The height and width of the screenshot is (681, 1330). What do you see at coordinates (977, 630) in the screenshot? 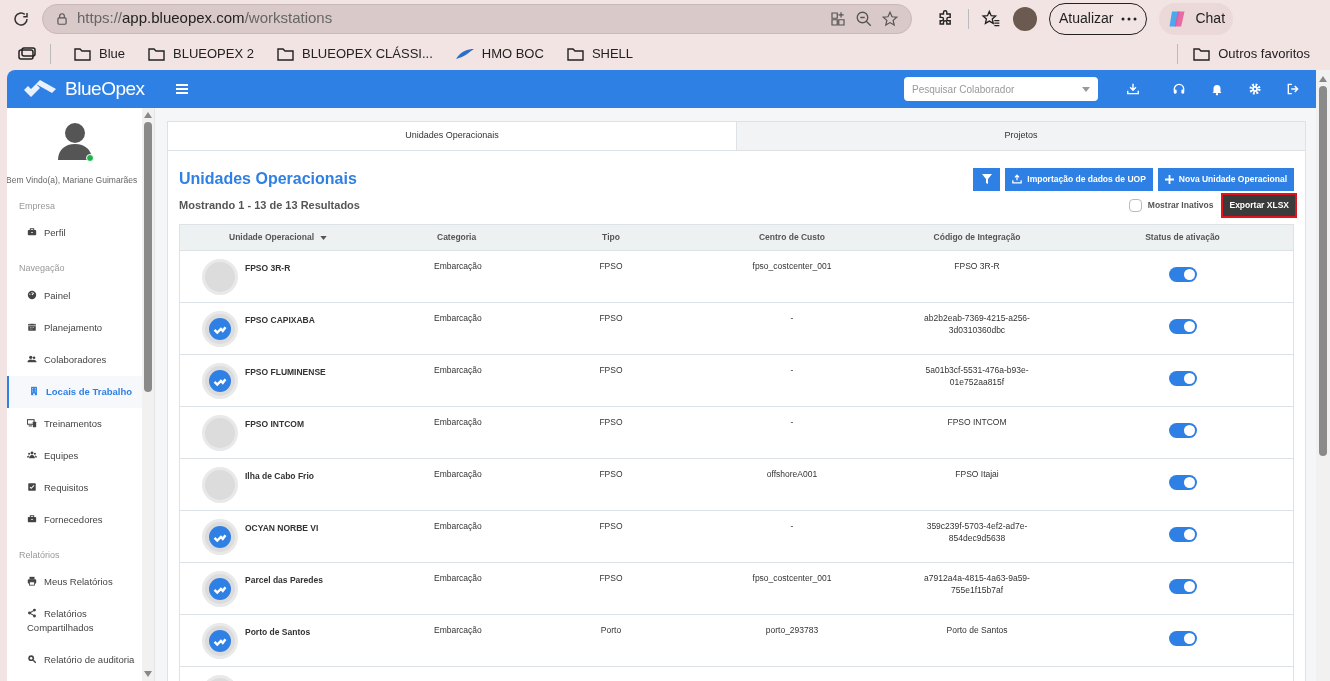
I see `table-cell-text: Porto de Santos` at bounding box center [977, 630].